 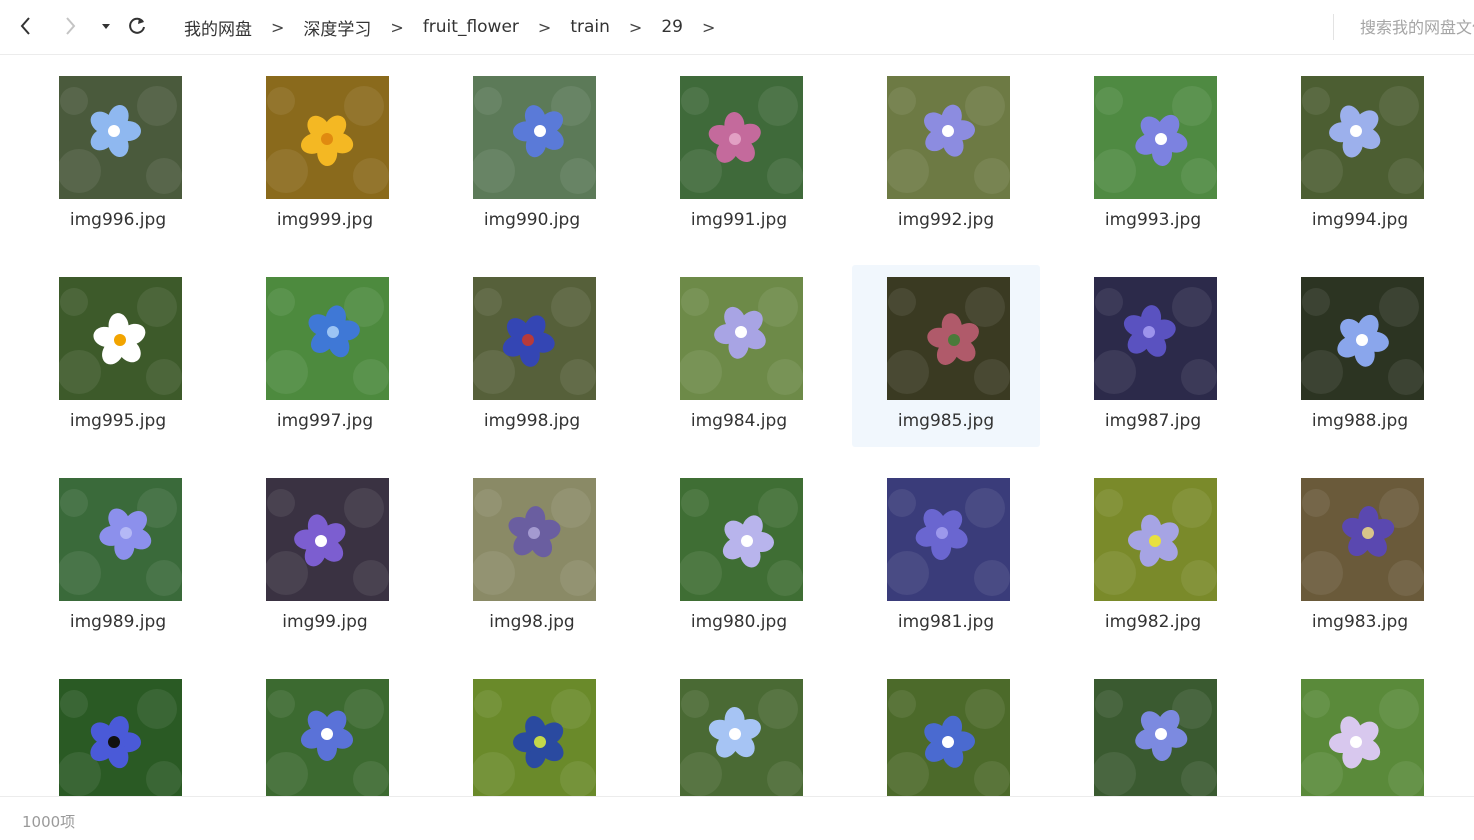 What do you see at coordinates (118, 622) in the screenshot?
I see `file-name: img989.jpg` at bounding box center [118, 622].